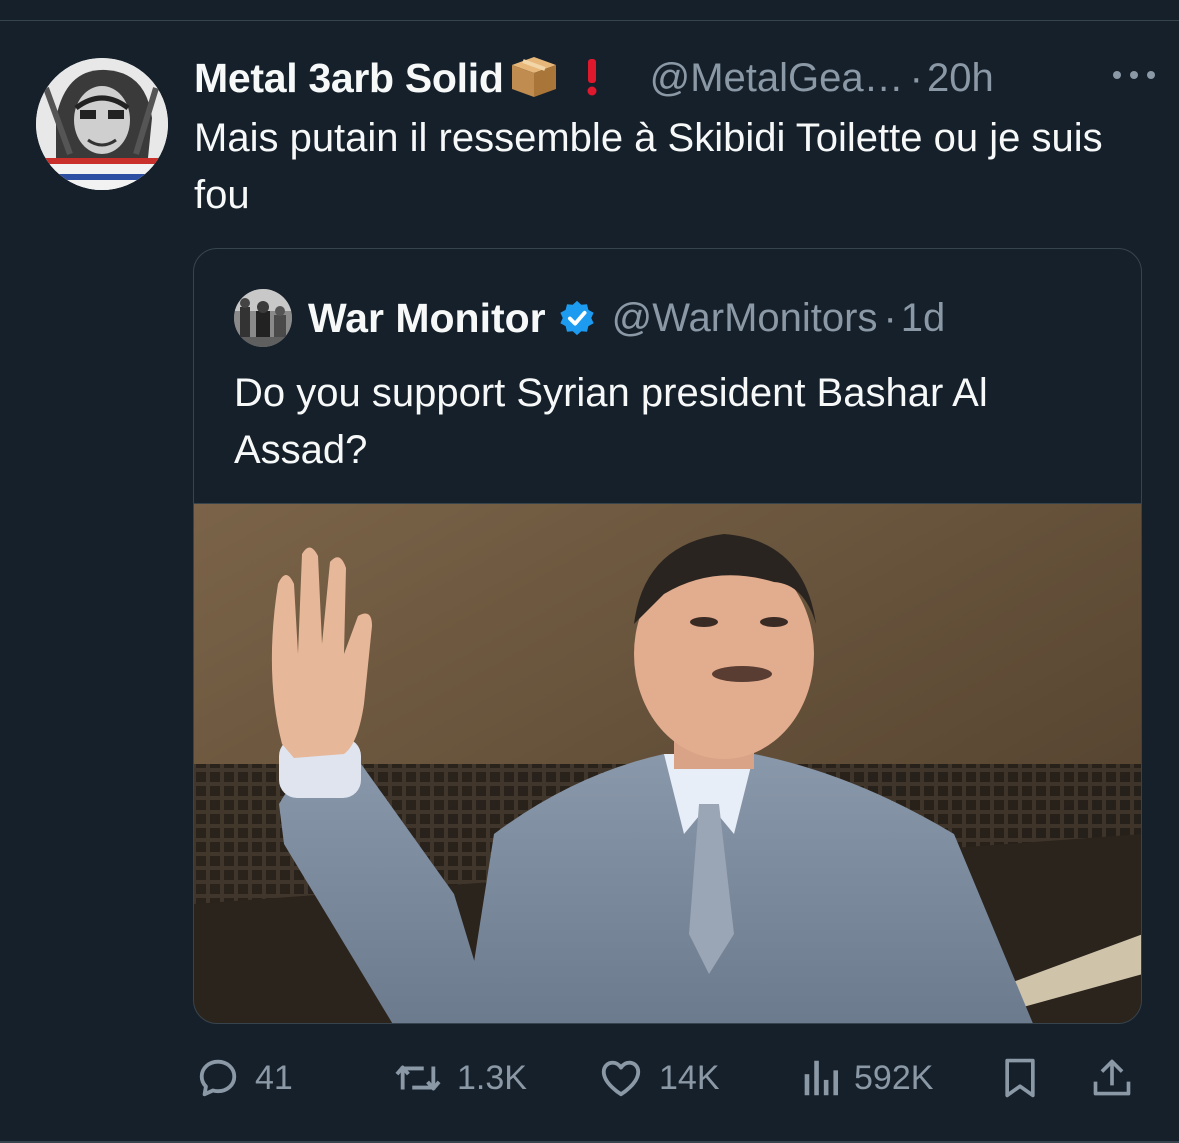 The image size is (1179, 1143). Describe the element at coordinates (577, 318) in the screenshot. I see `verified-badge-icon` at that location.